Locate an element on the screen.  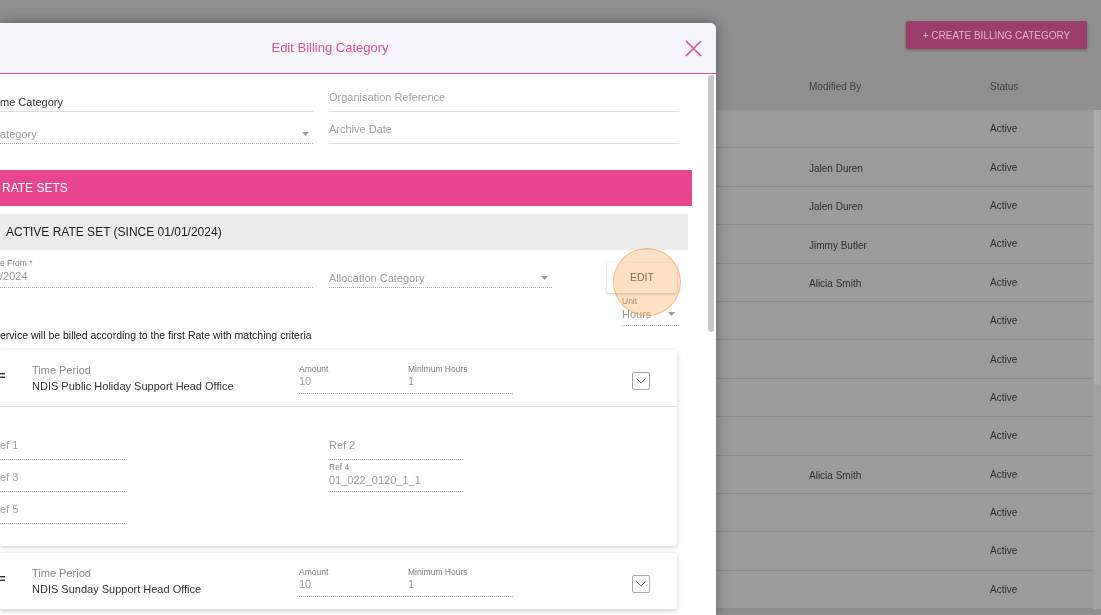
billing-note: ervice will be billed according to the first Rate with matching criteria is located at coordinates (156, 335).